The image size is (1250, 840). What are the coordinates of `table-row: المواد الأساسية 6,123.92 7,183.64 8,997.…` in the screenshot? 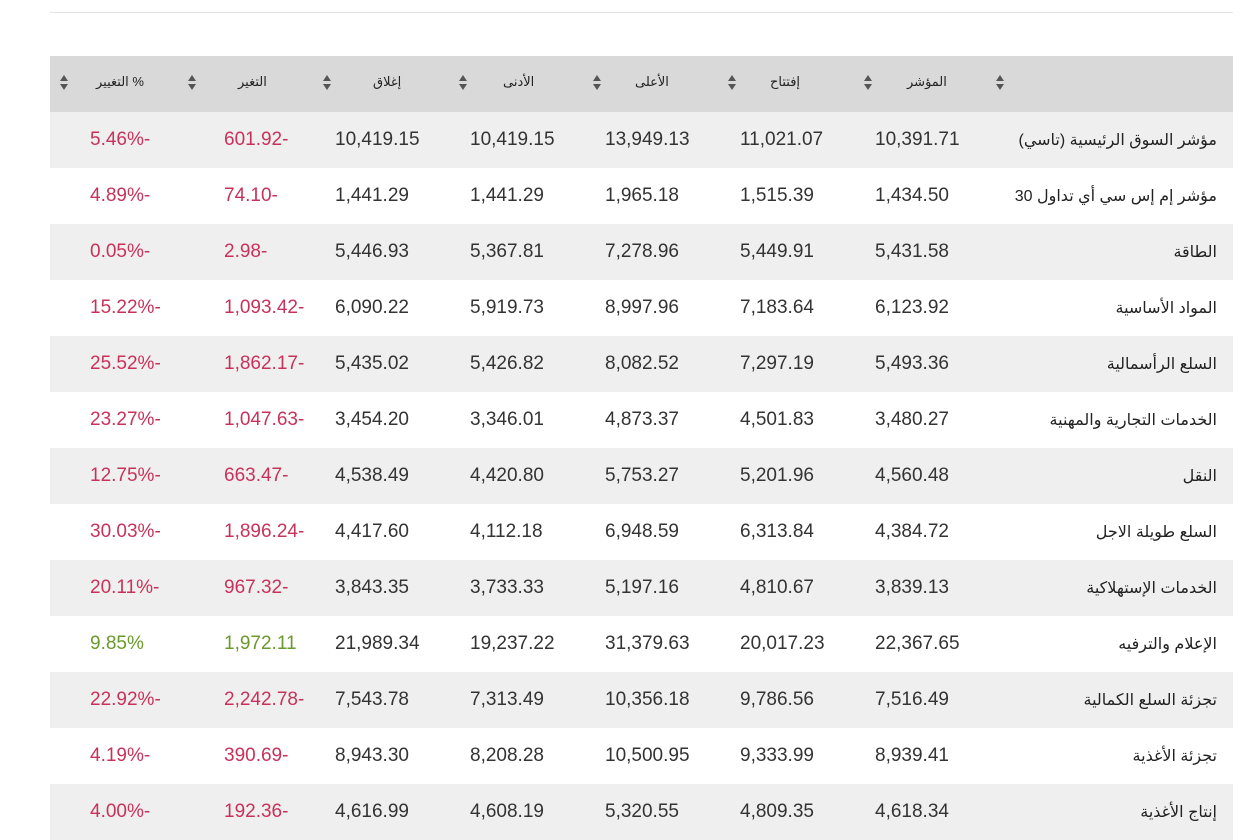 It's located at (641, 308).